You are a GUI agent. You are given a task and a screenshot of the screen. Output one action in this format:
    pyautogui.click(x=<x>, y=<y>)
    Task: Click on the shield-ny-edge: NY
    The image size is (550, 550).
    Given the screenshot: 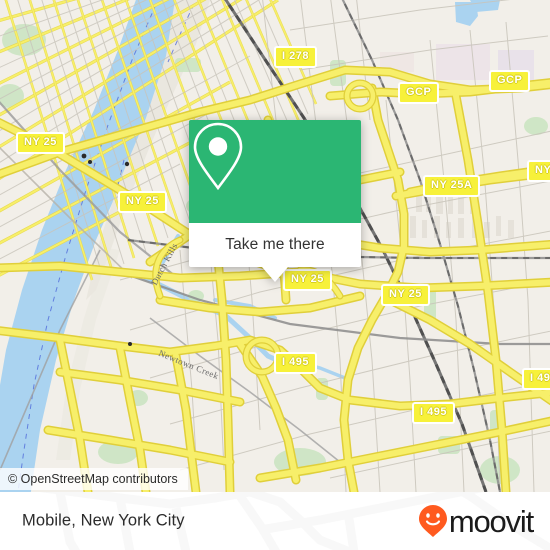 What is the action you would take?
    pyautogui.click(x=538, y=171)
    